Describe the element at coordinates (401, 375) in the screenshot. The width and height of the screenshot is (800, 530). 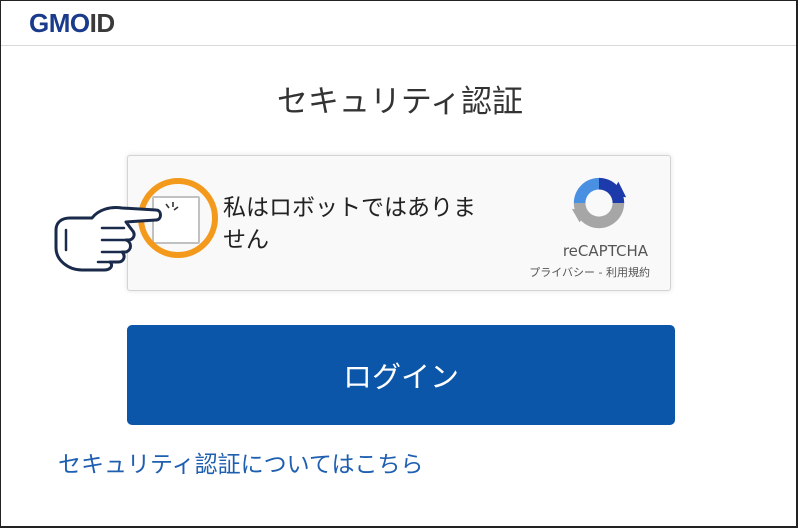
I see `login-button: ログイン` at that location.